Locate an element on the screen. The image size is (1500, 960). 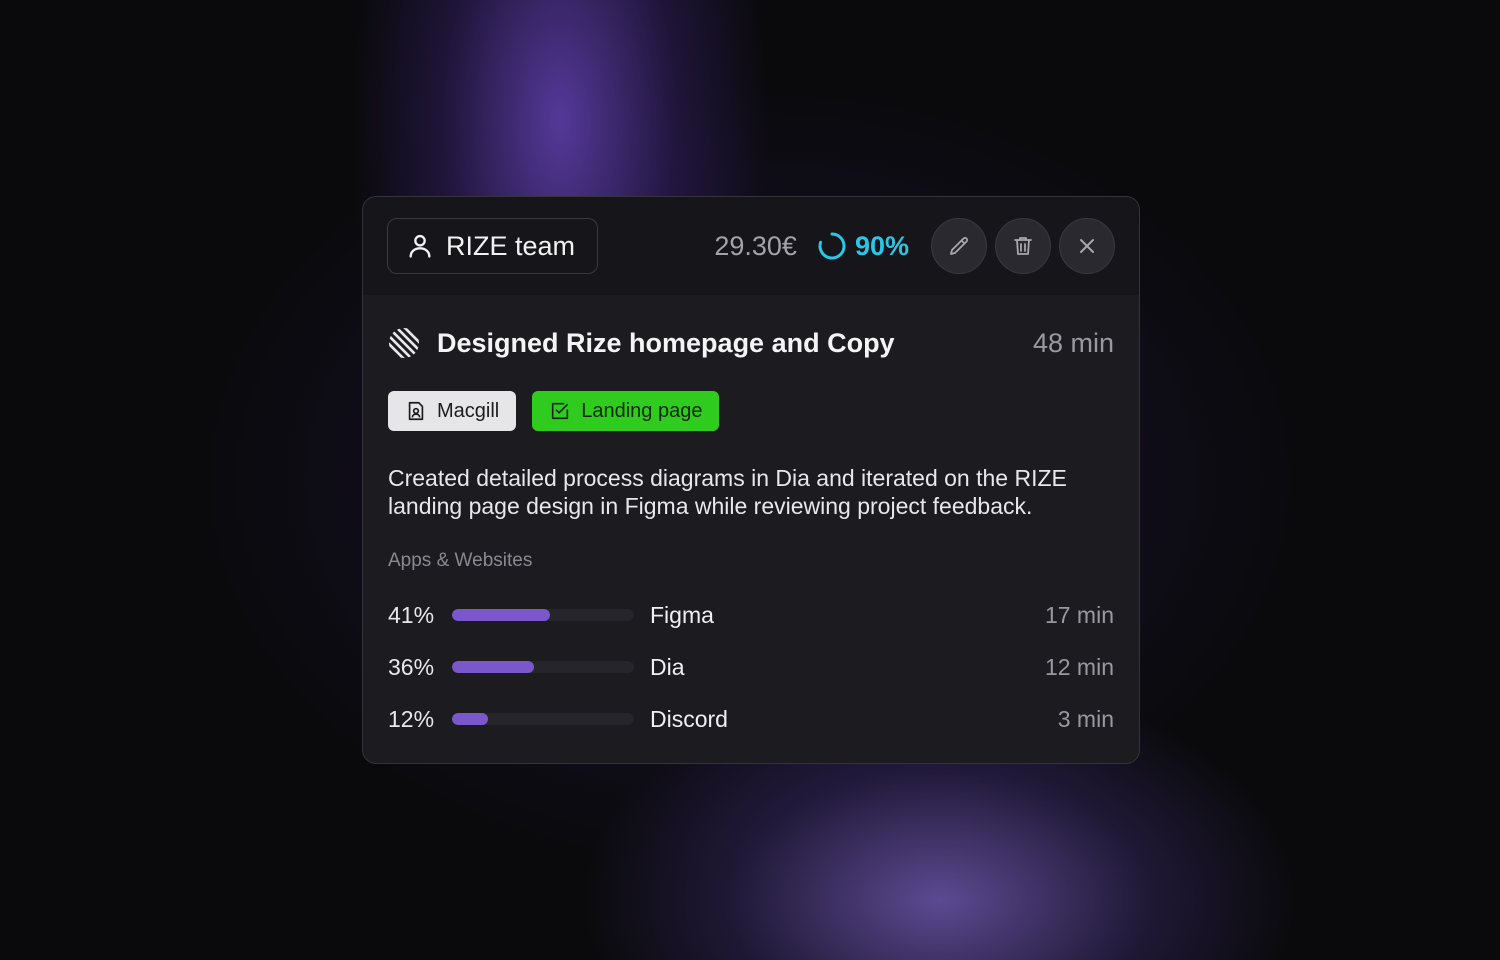
client-tag: Macgill is located at coordinates (452, 411).